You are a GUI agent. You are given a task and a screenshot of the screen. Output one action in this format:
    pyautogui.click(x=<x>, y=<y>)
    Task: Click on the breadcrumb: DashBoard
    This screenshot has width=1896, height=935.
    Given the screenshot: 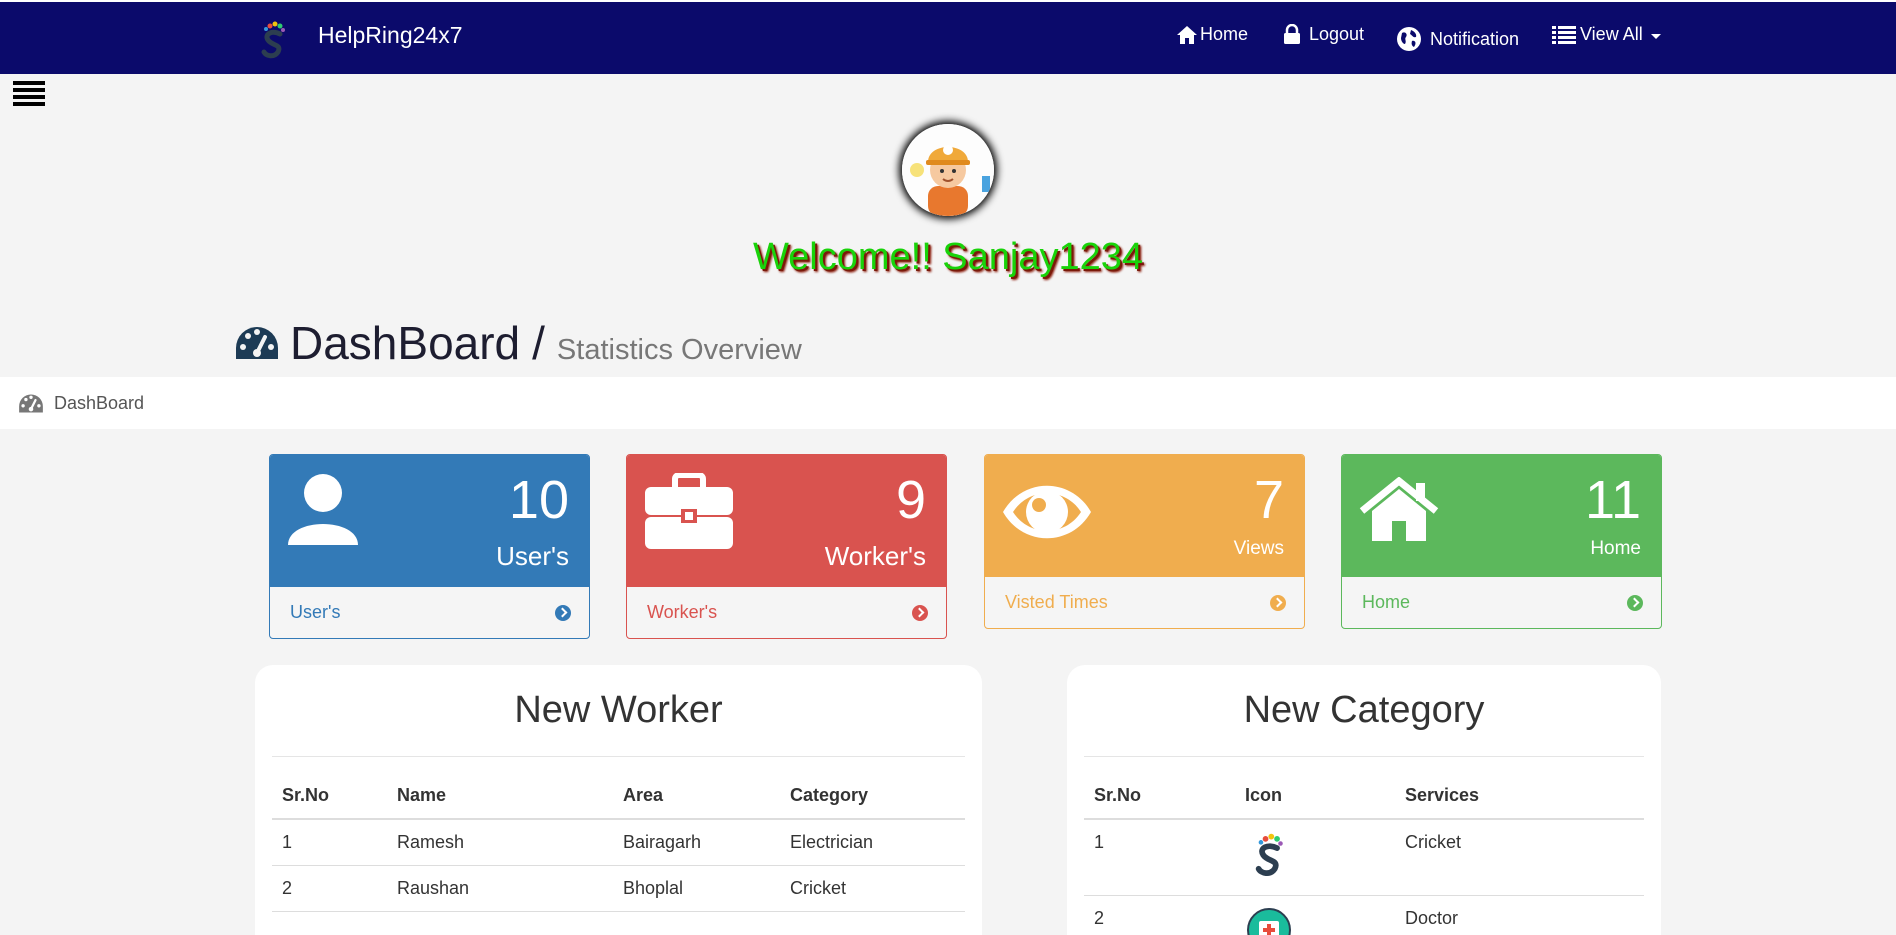 What is the action you would take?
    pyautogui.click(x=948, y=403)
    